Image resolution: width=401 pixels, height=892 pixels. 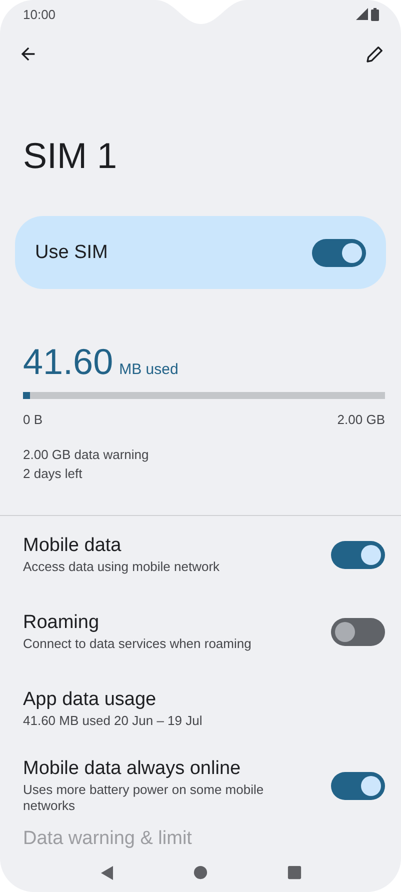 I want to click on setting-row: App data usage 41.60 MB used 20 Jun – 19 Jul, so click(x=200, y=708).